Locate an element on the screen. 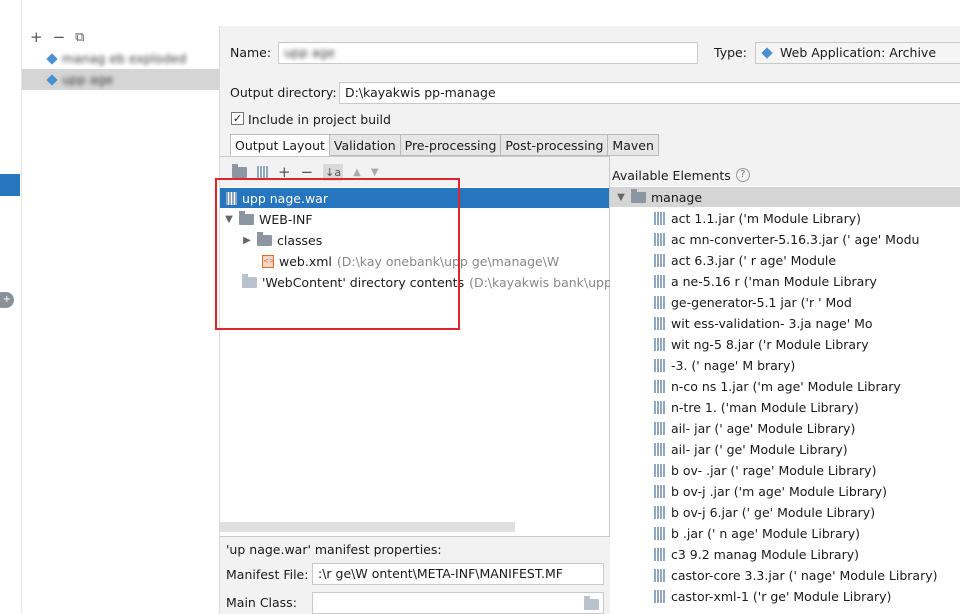 Image resolution: width=960 pixels, height=614 pixels. window-top-strip is located at coordinates (480, 13).